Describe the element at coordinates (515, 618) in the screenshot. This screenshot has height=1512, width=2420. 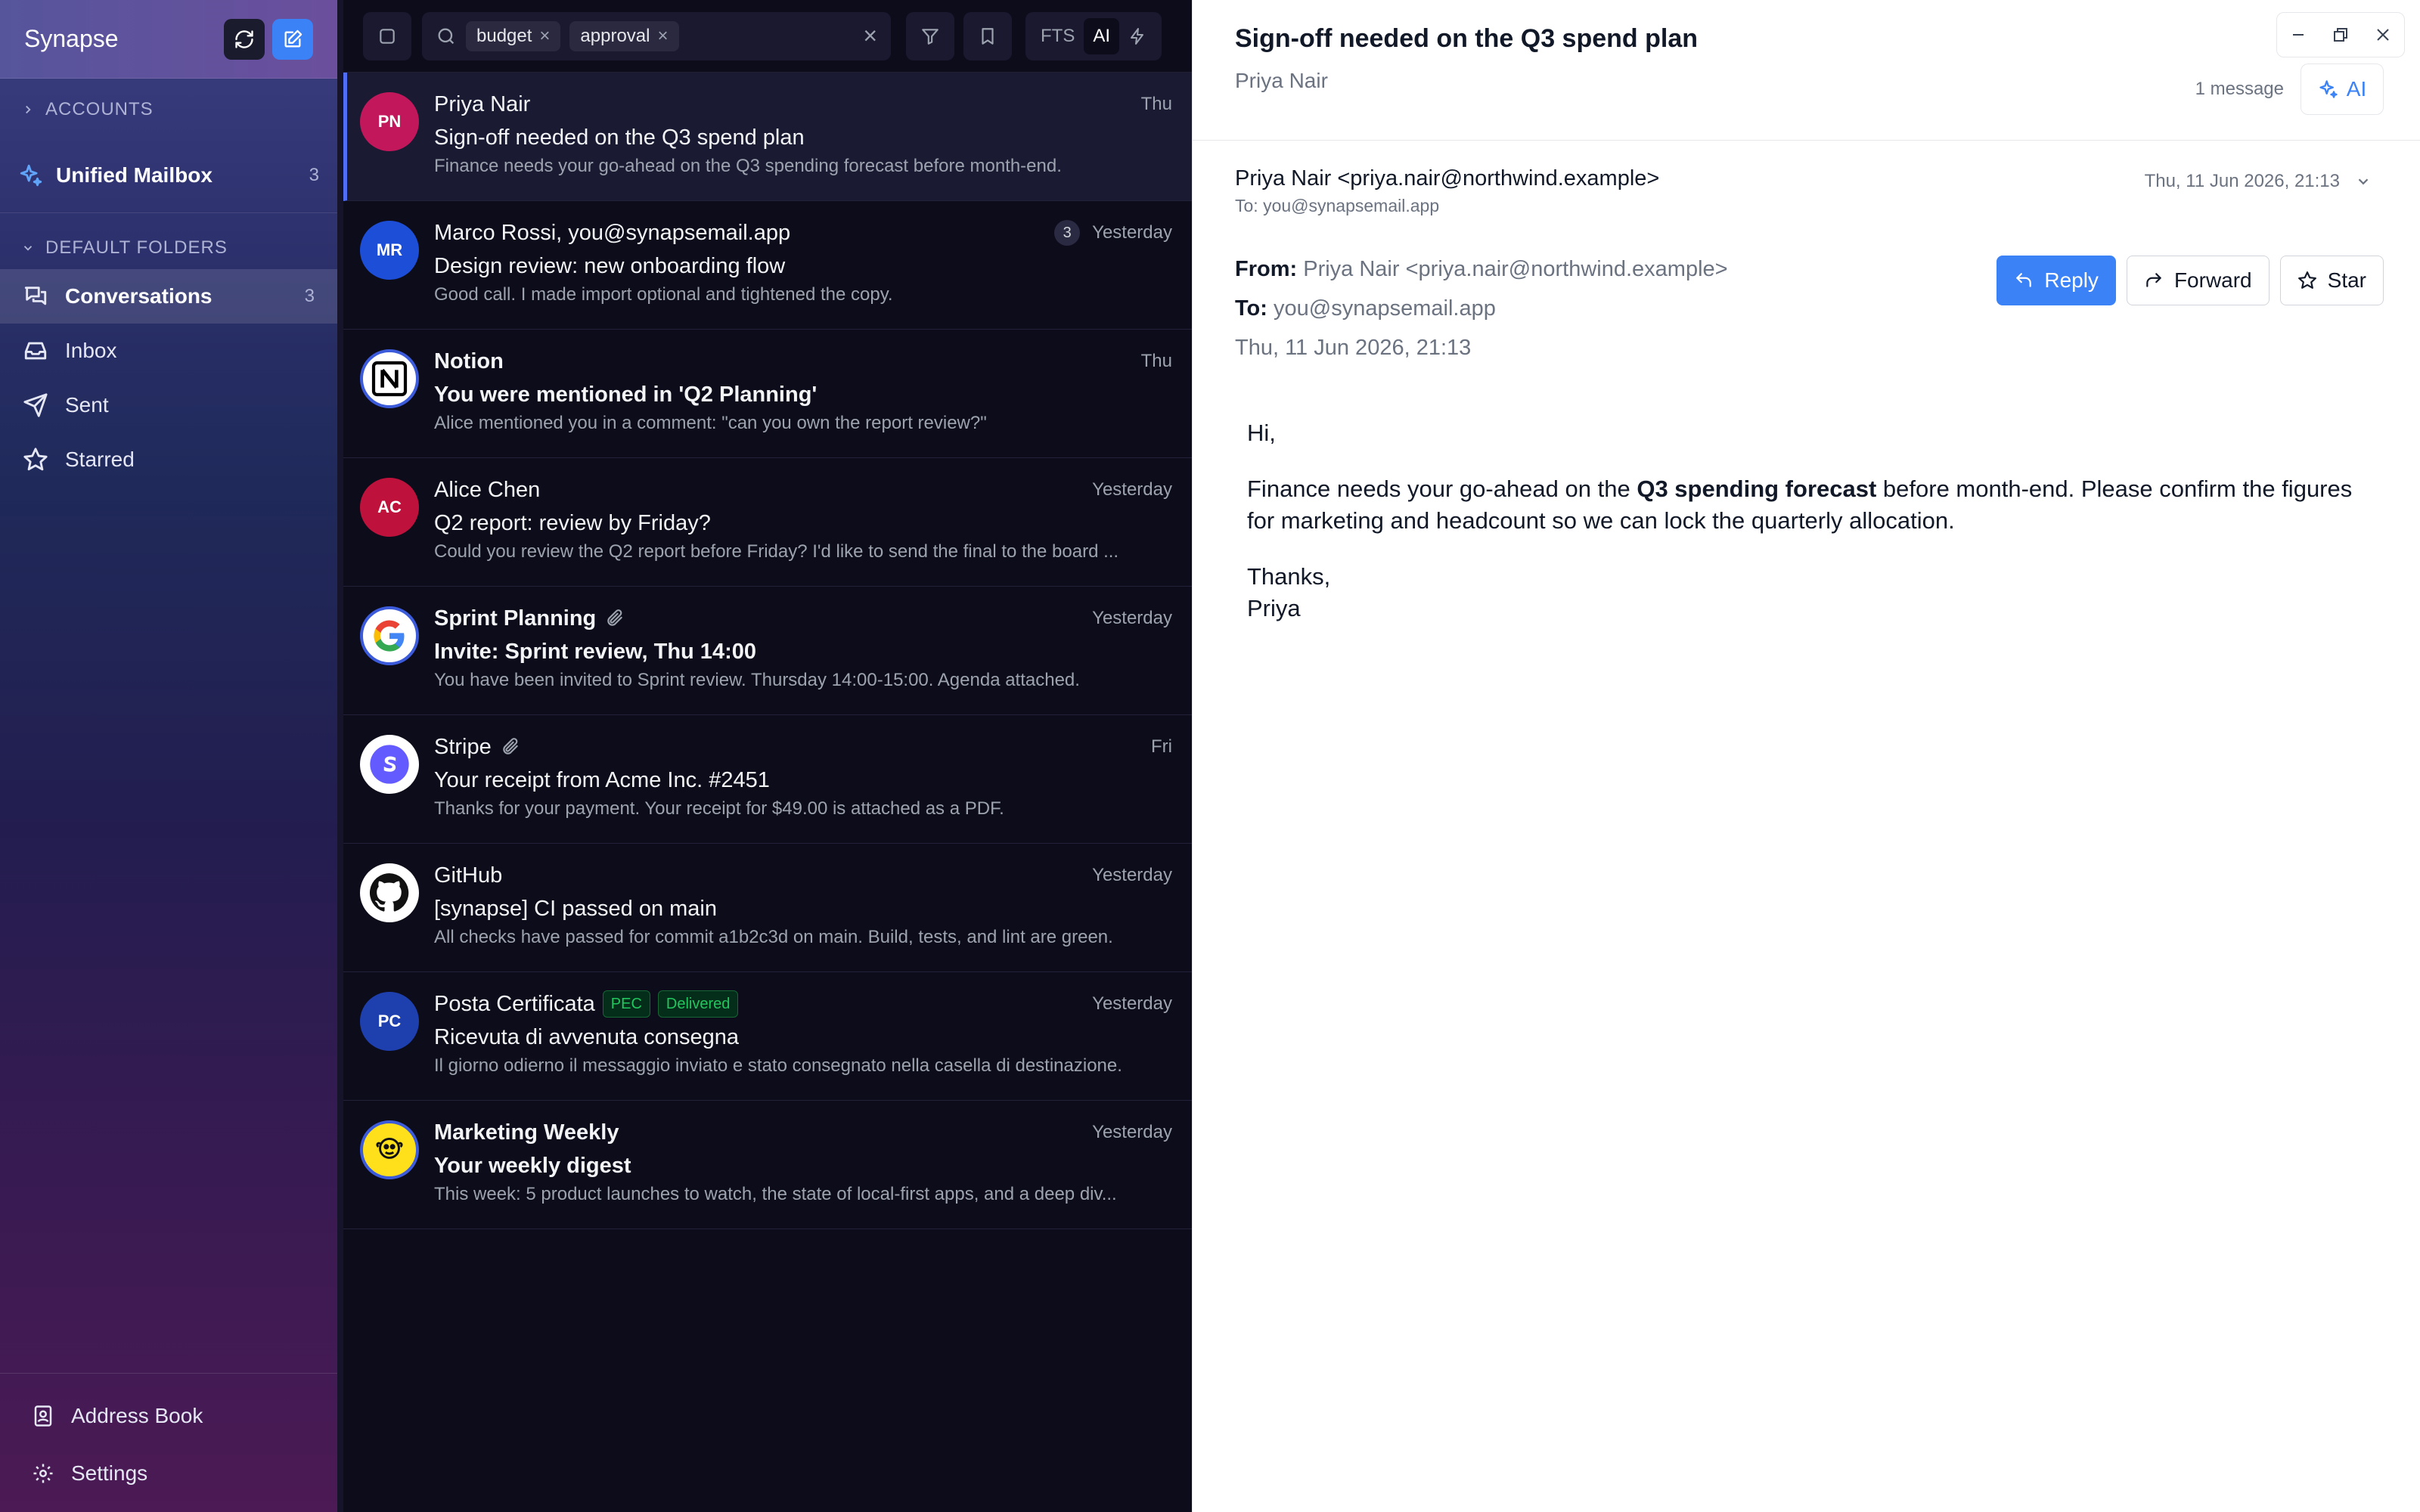
I see `message-sender: Sprint Planning` at that location.